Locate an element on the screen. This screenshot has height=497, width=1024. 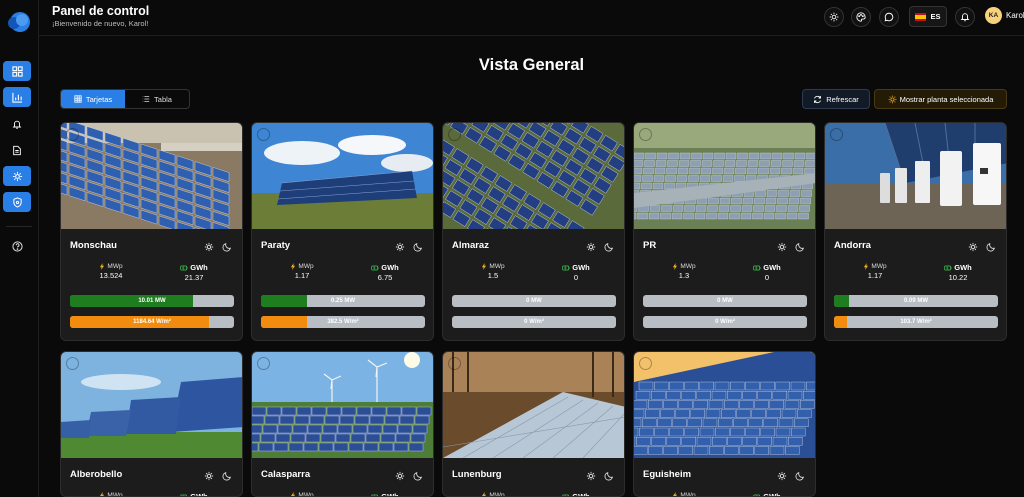
theme-toggle-button is located at coordinates (834, 17).